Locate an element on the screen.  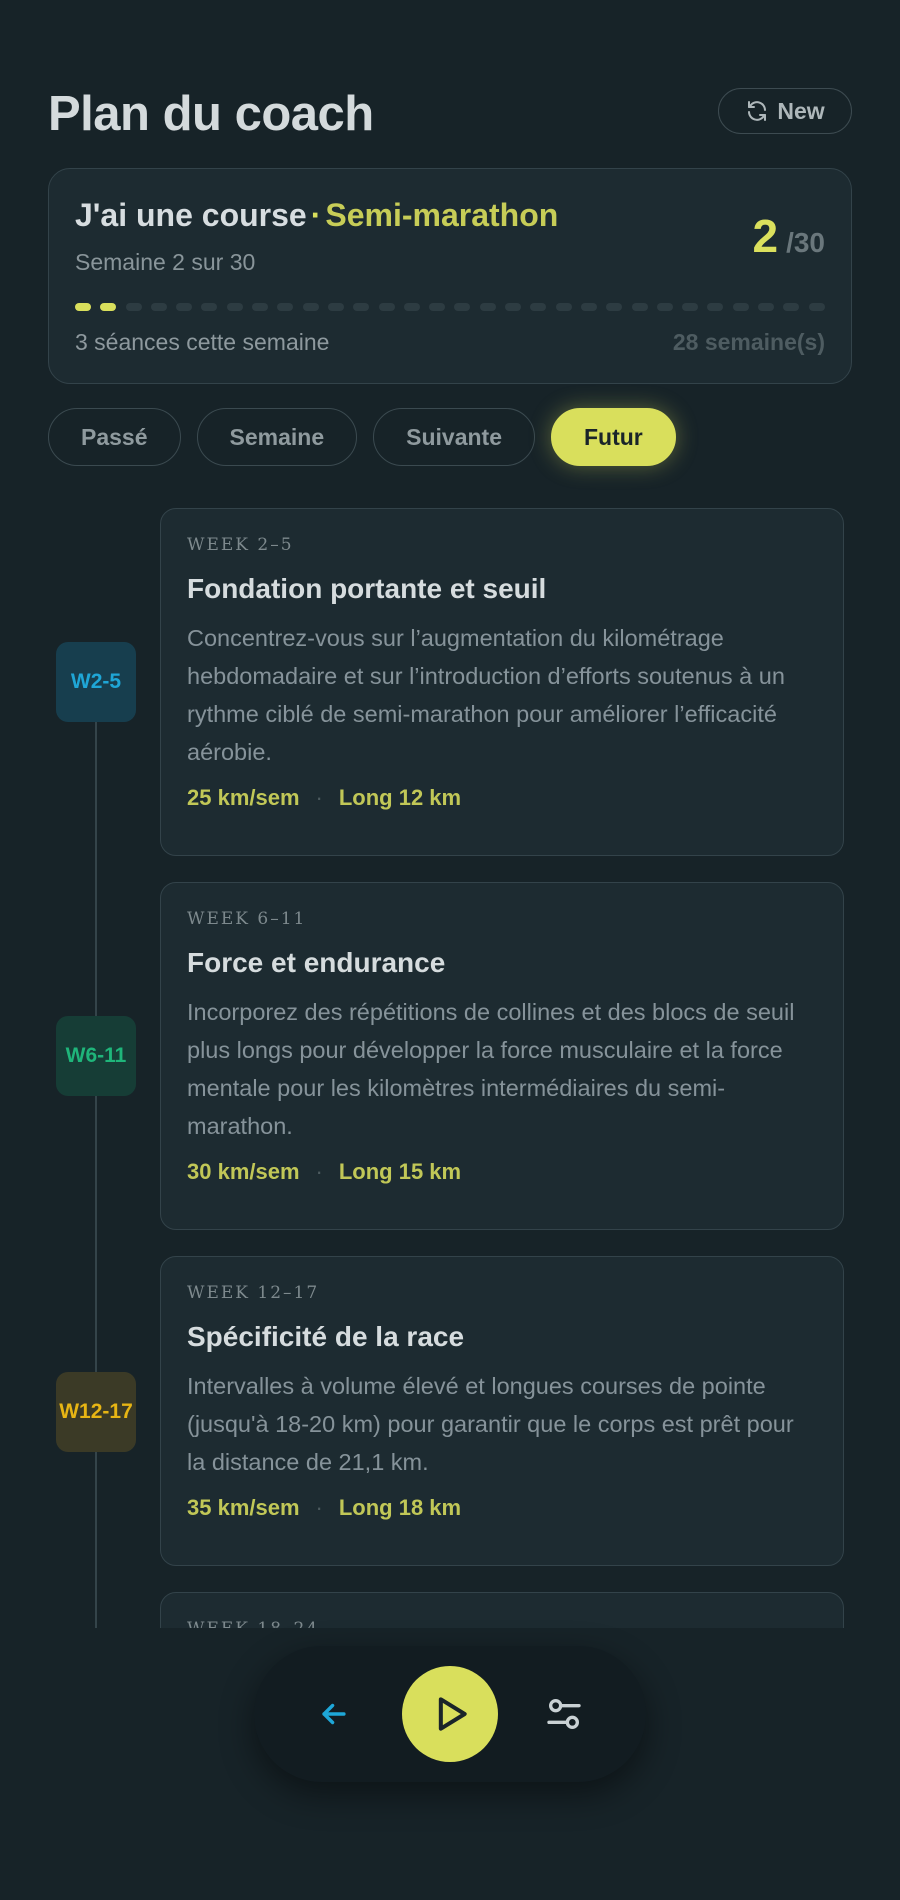
week-counter: 2 /30 is located at coordinates (788, 236).